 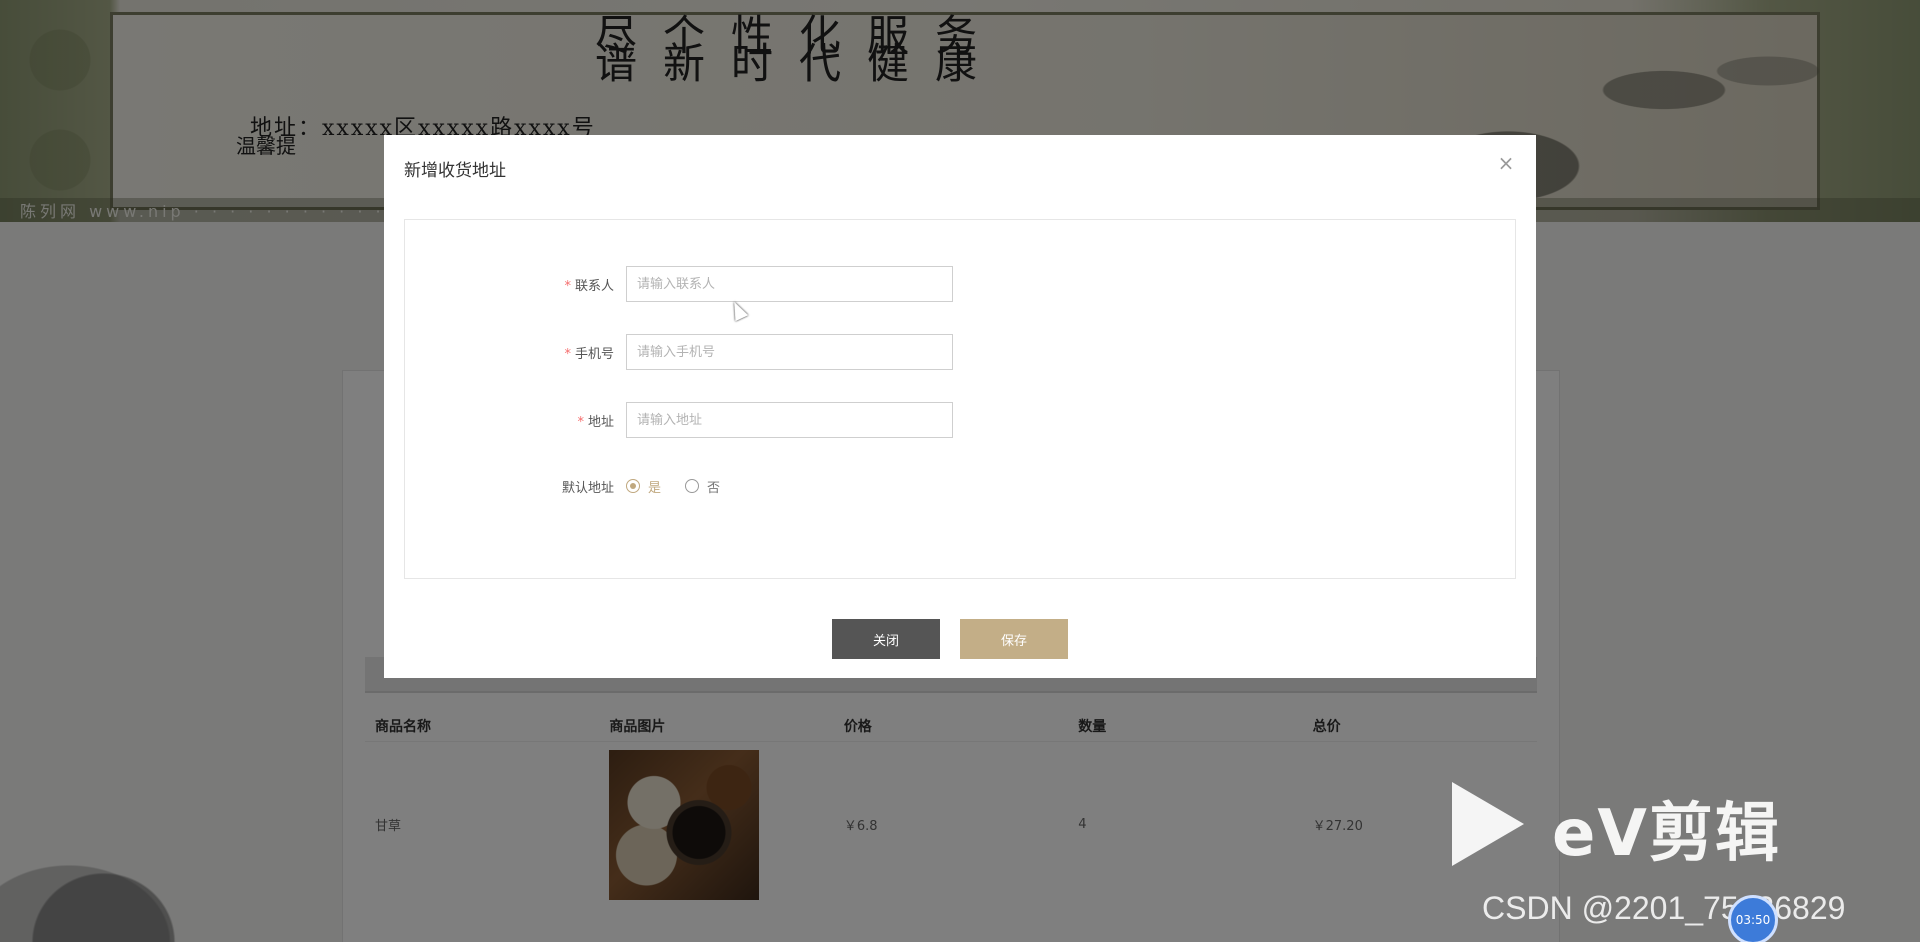 I want to click on close-button: 关闭, so click(x=886, y=639).